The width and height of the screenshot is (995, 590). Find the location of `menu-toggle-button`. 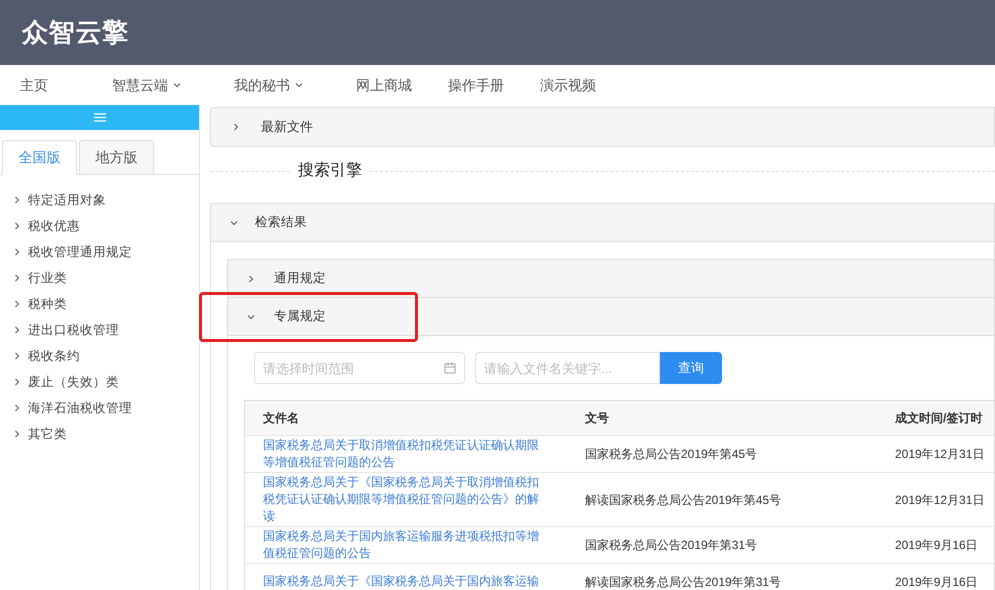

menu-toggle-button is located at coordinates (99, 117).